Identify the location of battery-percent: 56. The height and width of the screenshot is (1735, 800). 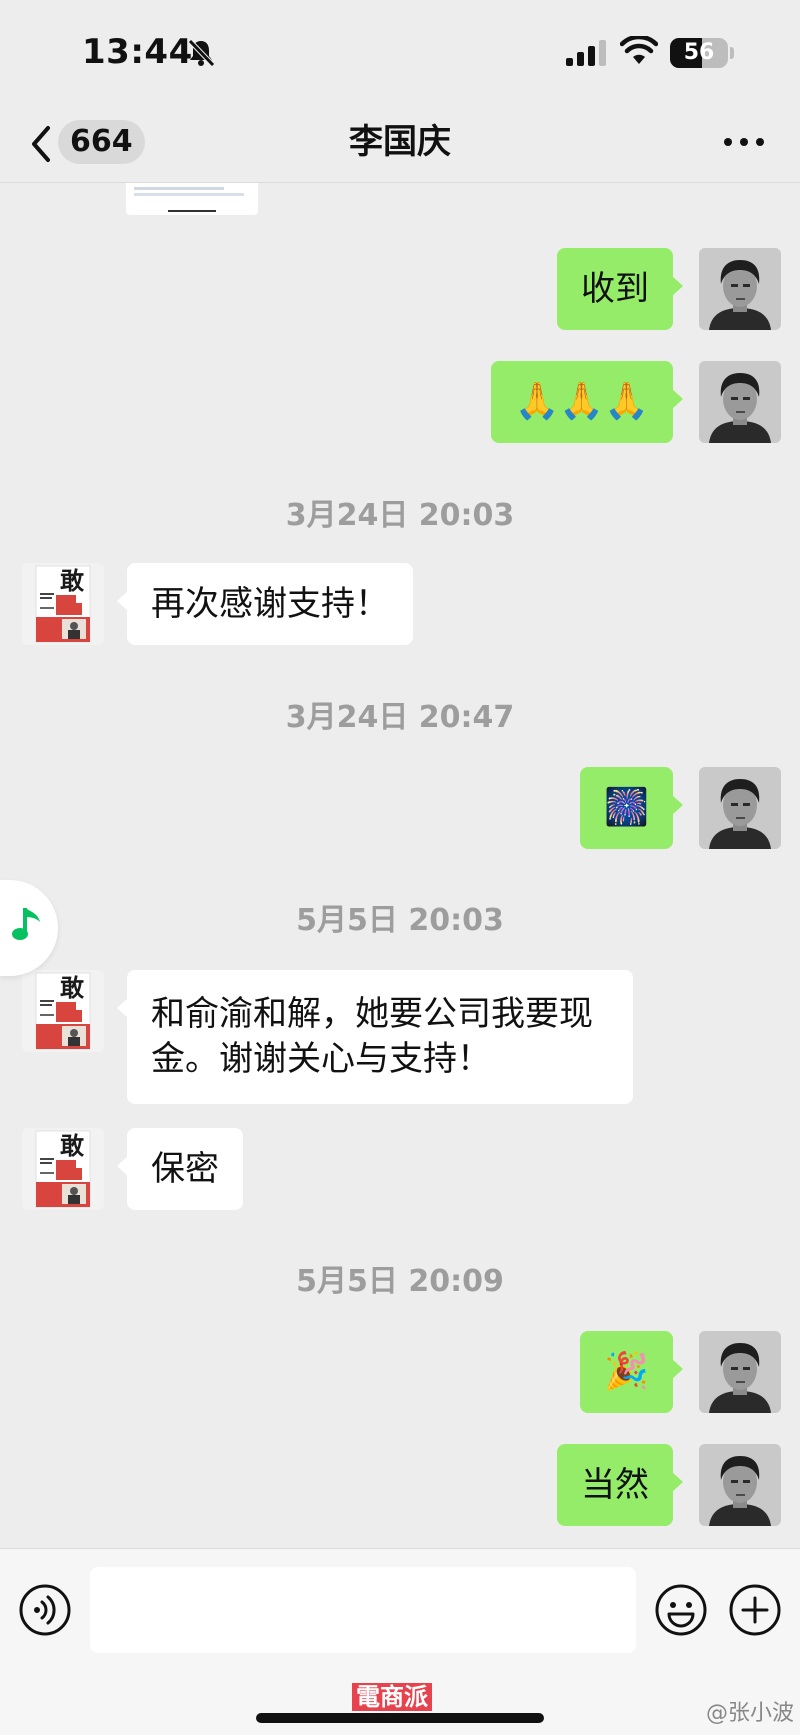
(699, 52).